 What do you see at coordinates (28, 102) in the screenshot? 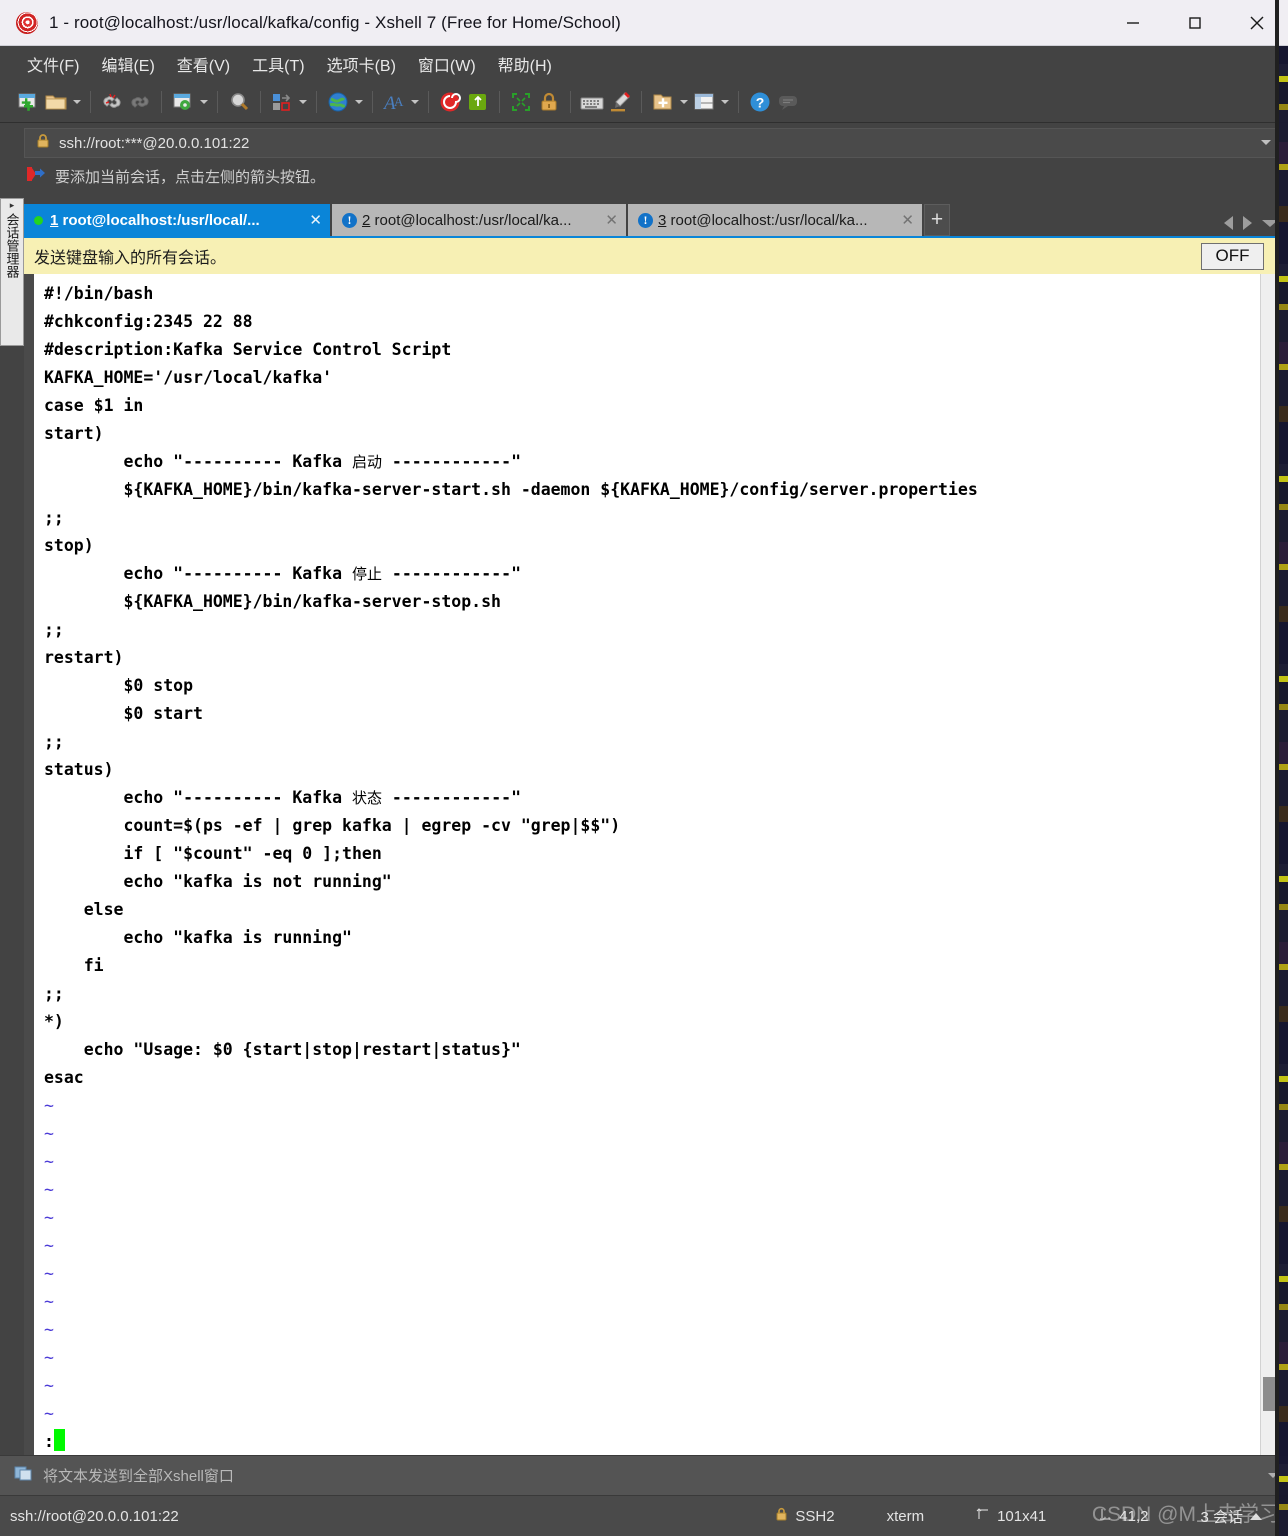
I see `new-session-icon` at bounding box center [28, 102].